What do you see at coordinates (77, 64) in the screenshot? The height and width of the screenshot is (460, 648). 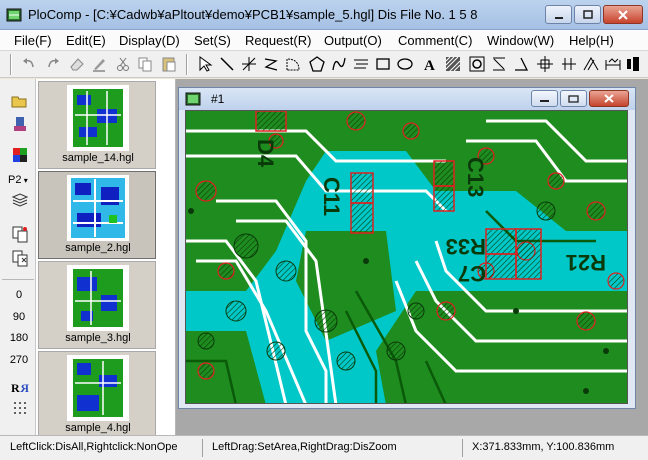 I see `eraser-icon` at bounding box center [77, 64].